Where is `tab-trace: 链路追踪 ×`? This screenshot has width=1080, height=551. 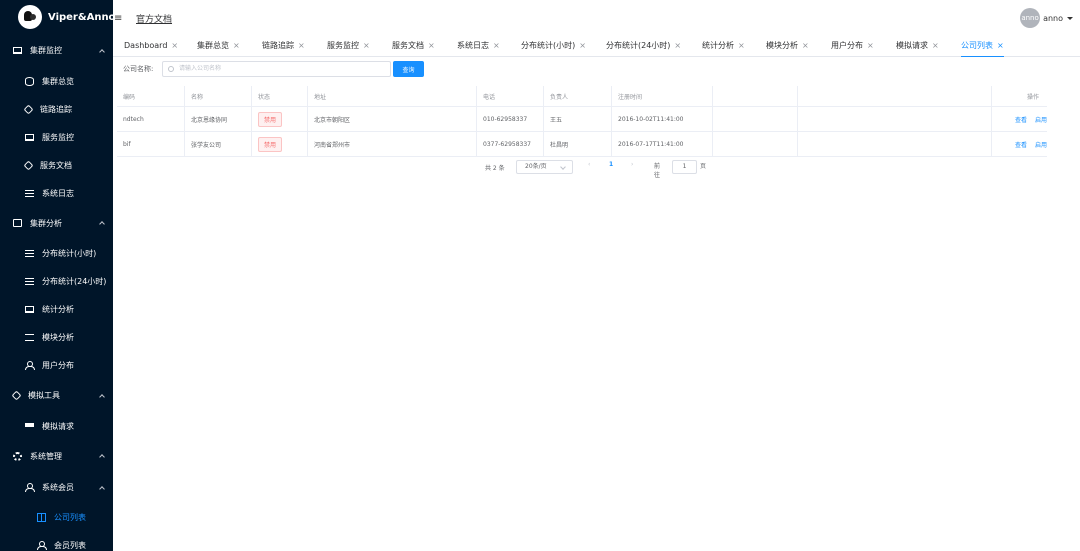
tab-trace: 链路追踪 × is located at coordinates (283, 46).